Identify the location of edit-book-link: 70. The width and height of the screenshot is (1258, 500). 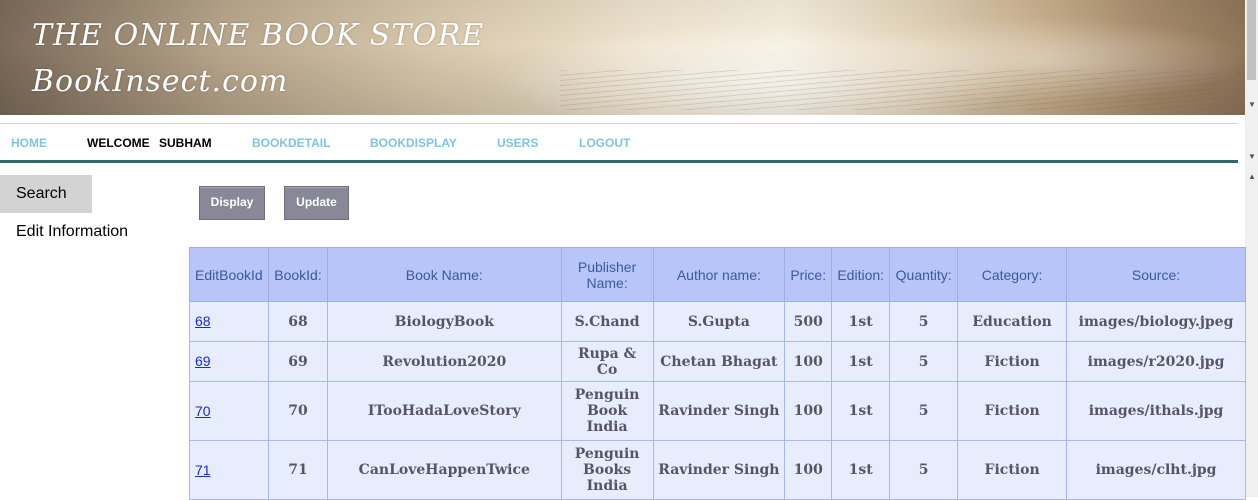
(203, 411).